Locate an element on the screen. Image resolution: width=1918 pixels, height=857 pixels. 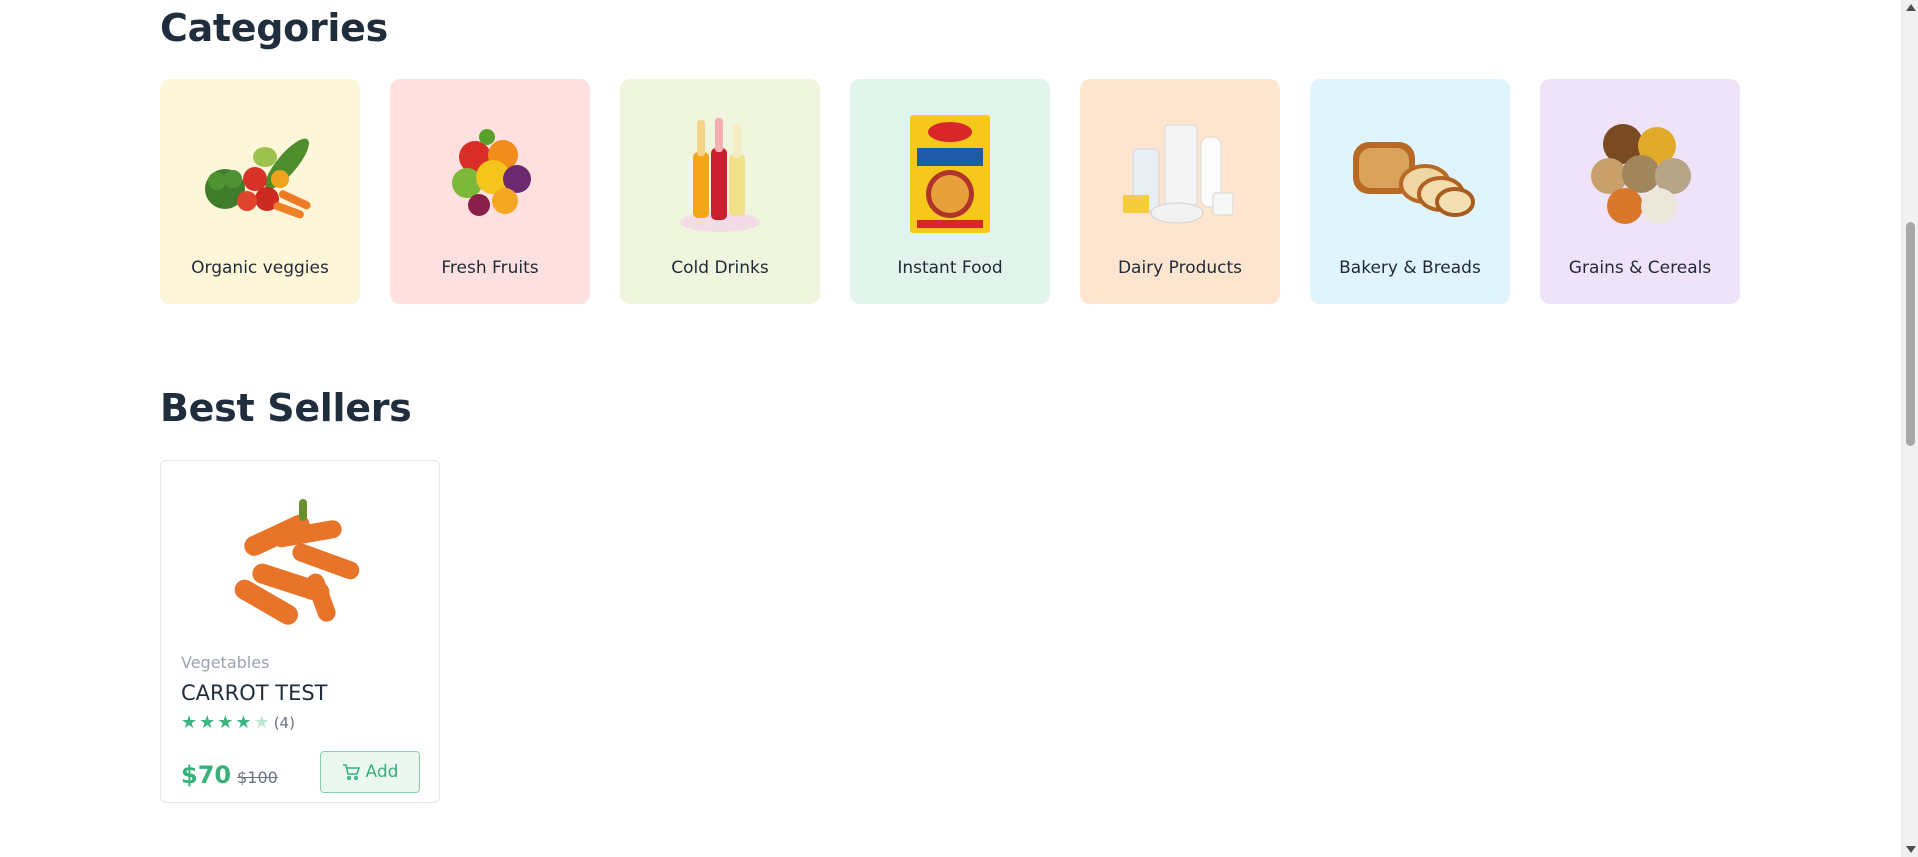
vegetables-image is located at coordinates (260, 174).